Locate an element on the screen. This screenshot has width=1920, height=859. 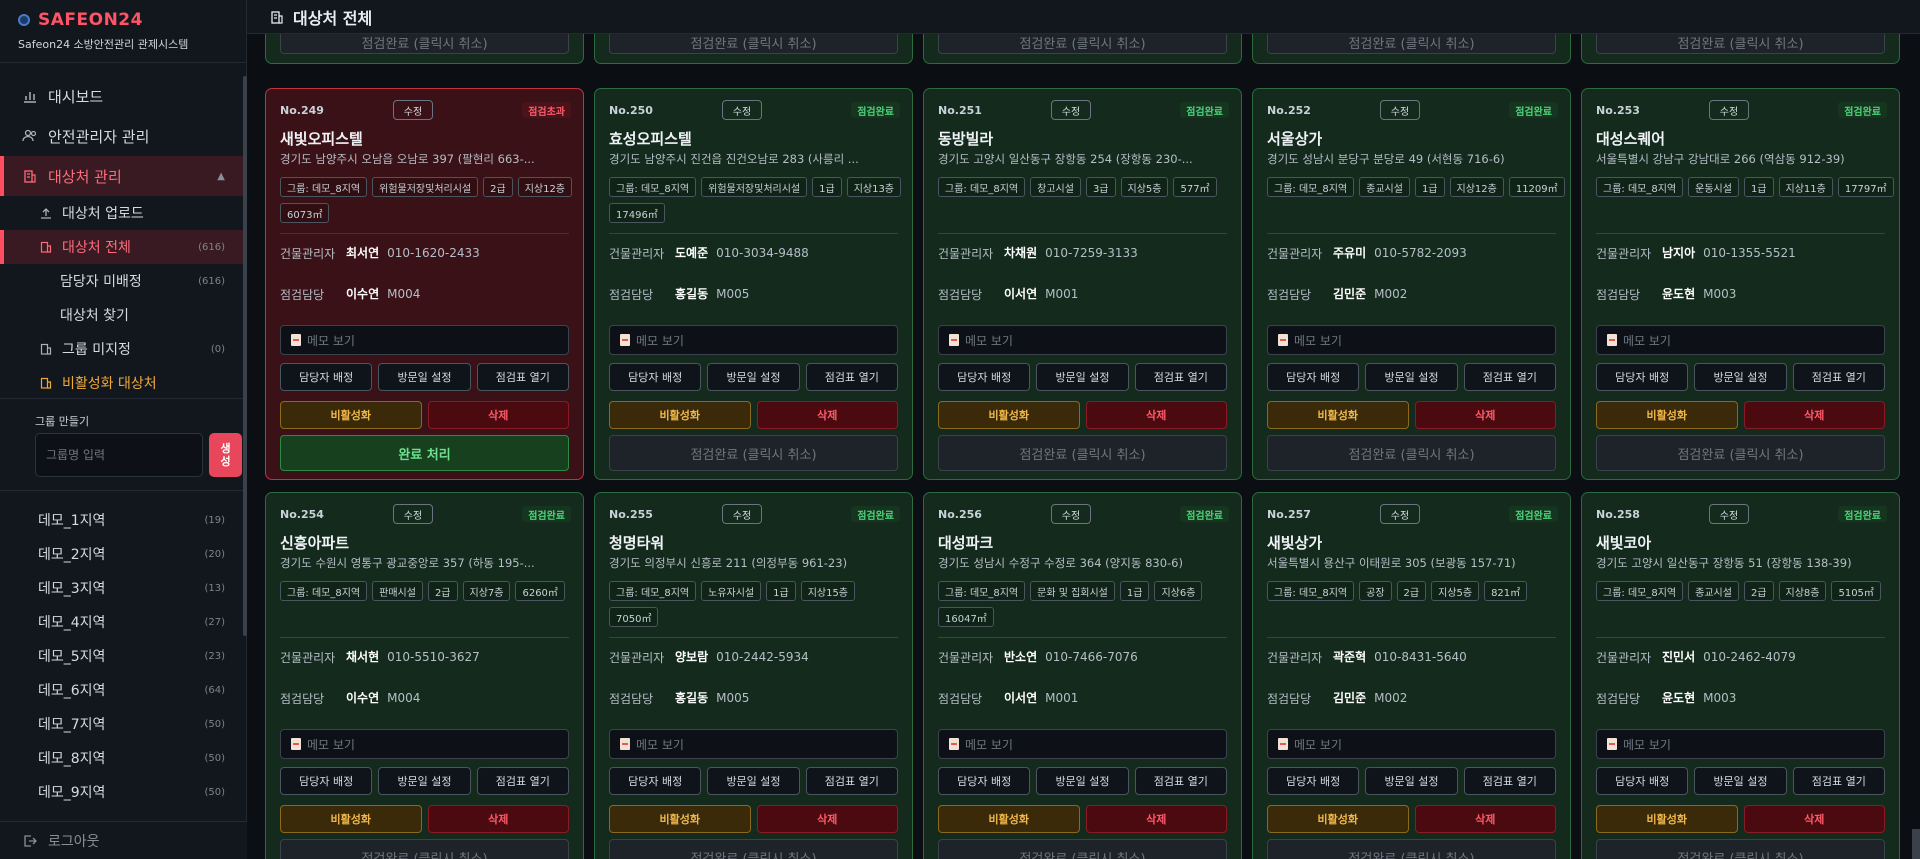
region-item: 데모_2지역 (20) is located at coordinates (123, 554).